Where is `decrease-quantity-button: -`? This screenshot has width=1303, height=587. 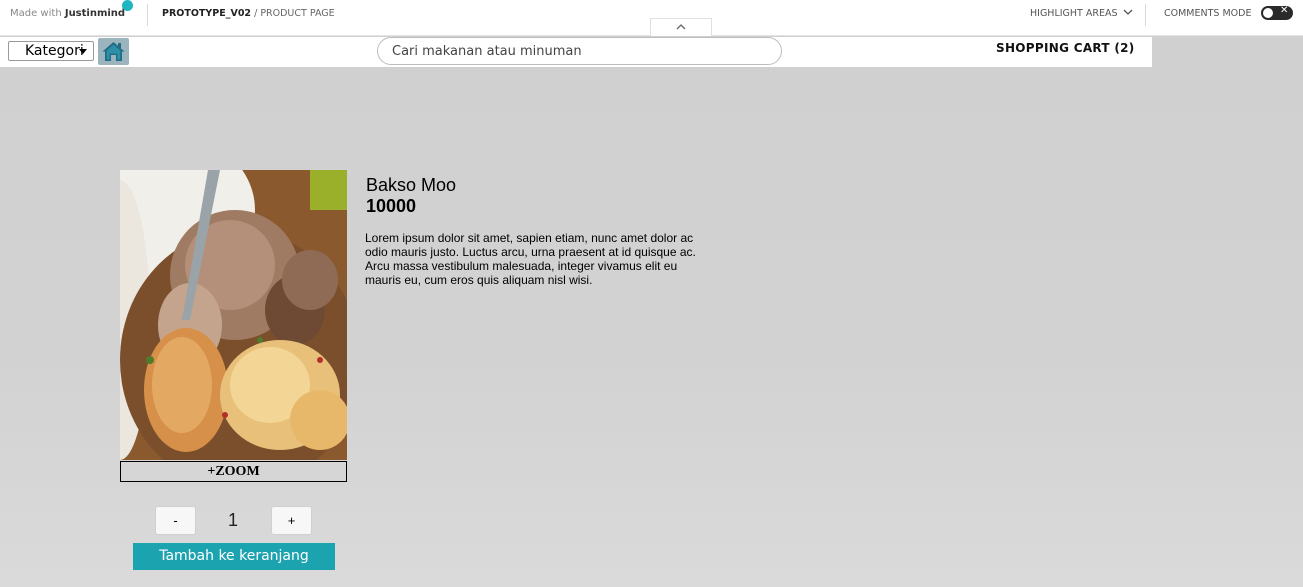 decrease-quantity-button: - is located at coordinates (175, 520).